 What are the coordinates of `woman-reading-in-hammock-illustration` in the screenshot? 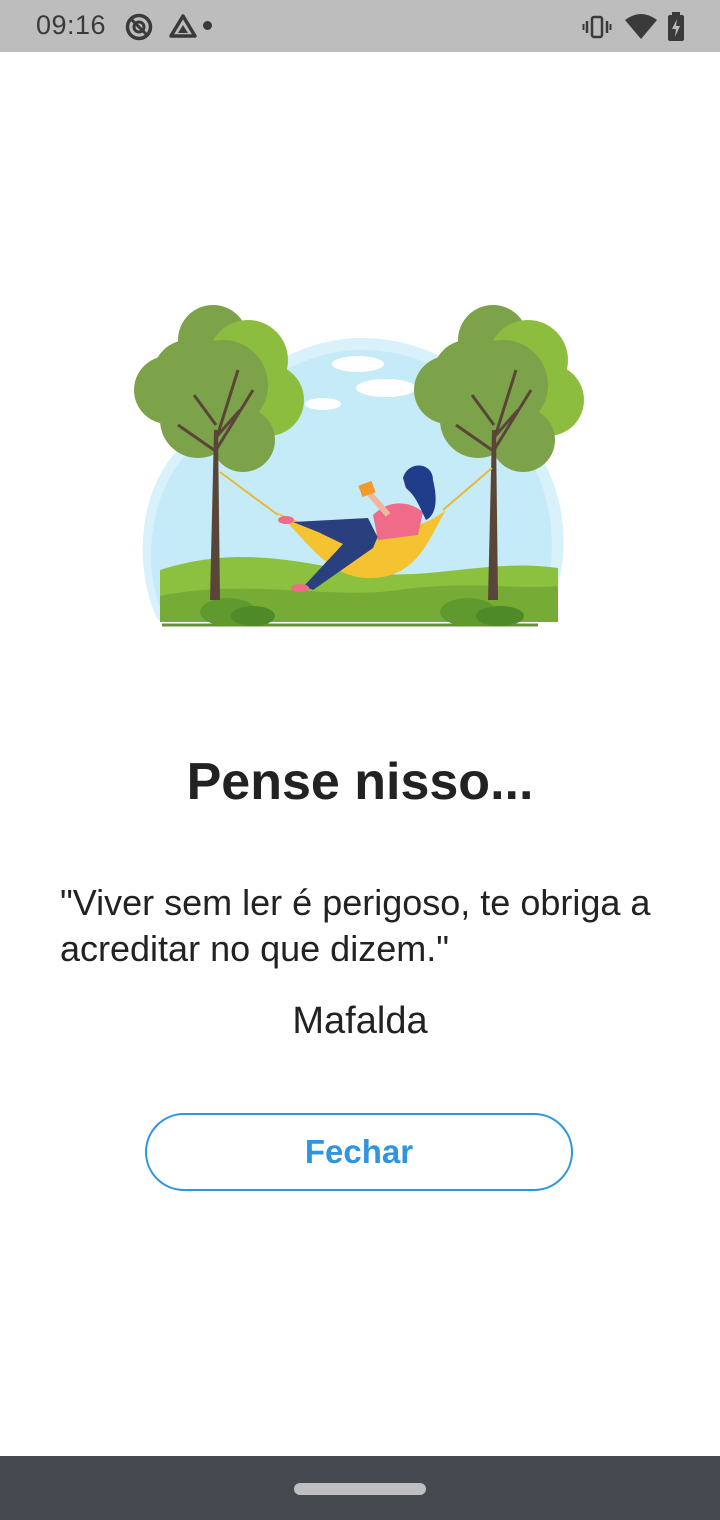 It's located at (360, 466).